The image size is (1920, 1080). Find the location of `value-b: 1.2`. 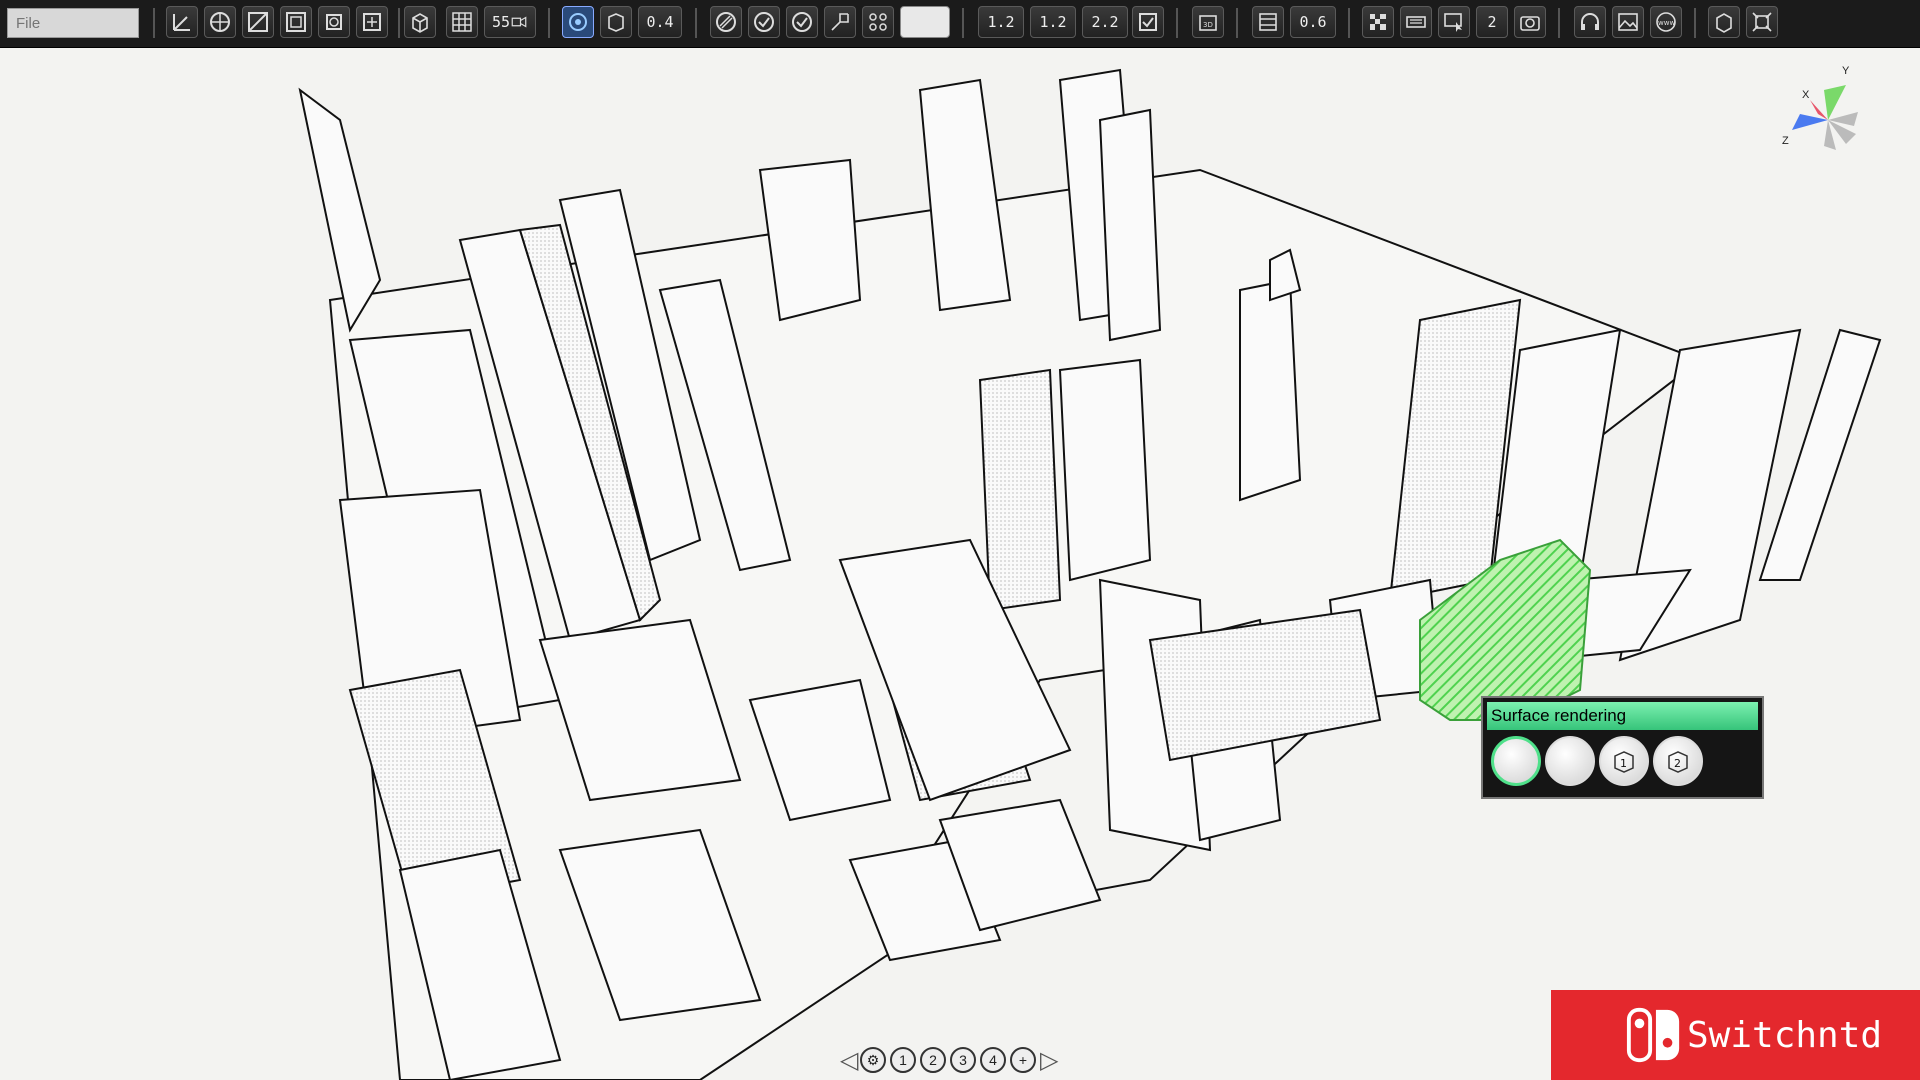

value-b: 1.2 is located at coordinates (1053, 22).